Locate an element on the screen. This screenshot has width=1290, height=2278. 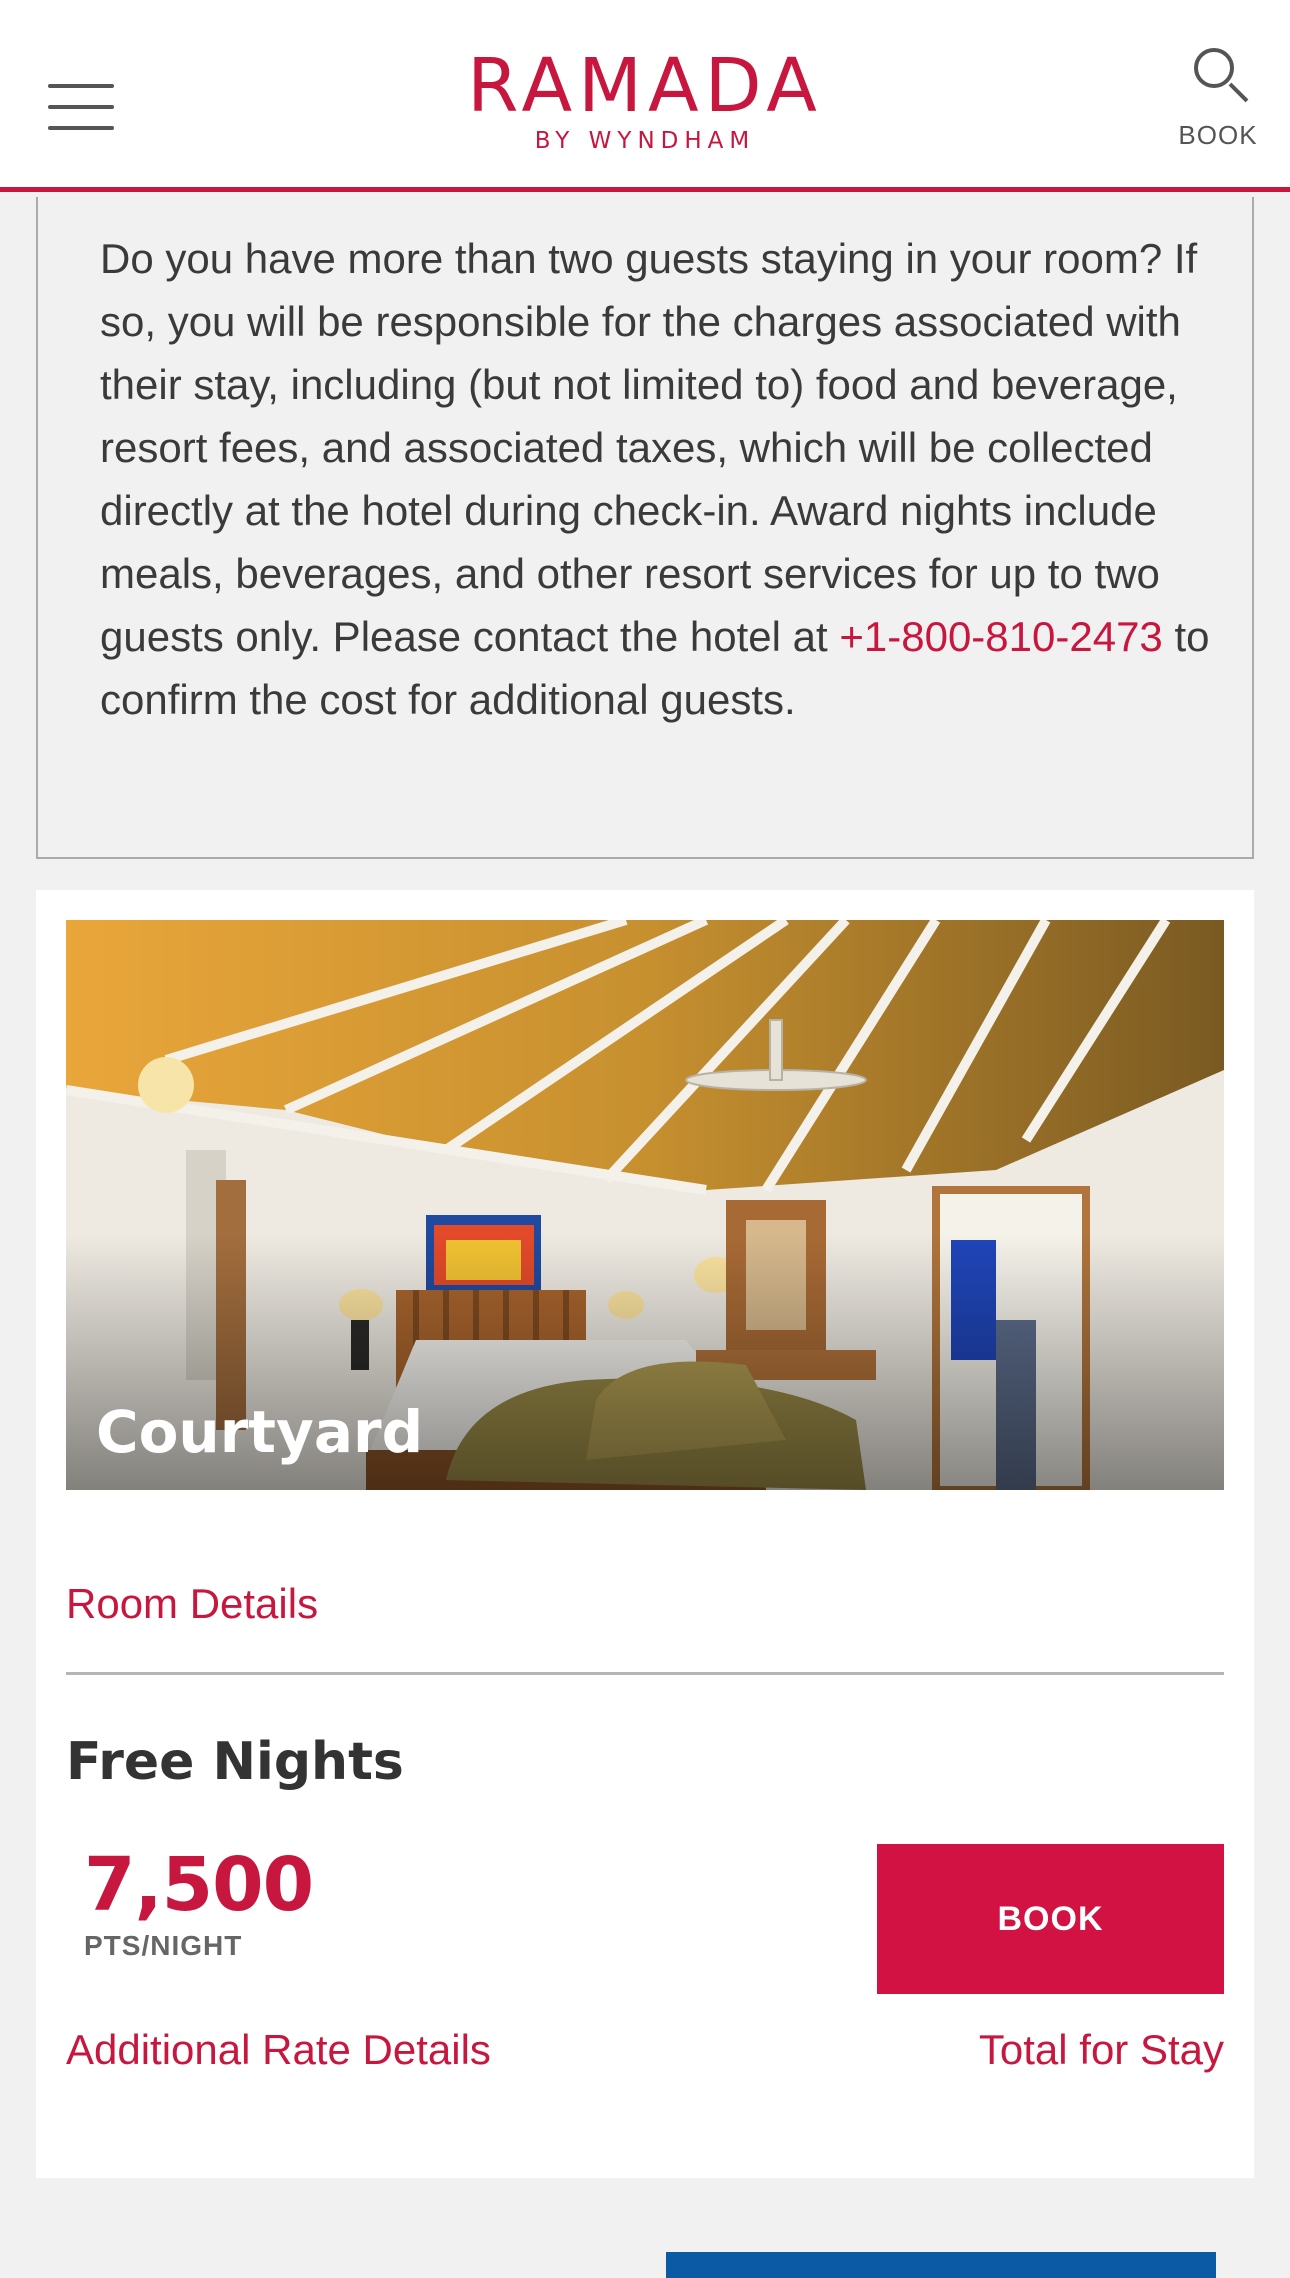
points-per-night: 7,500 is located at coordinates (199, 1885).